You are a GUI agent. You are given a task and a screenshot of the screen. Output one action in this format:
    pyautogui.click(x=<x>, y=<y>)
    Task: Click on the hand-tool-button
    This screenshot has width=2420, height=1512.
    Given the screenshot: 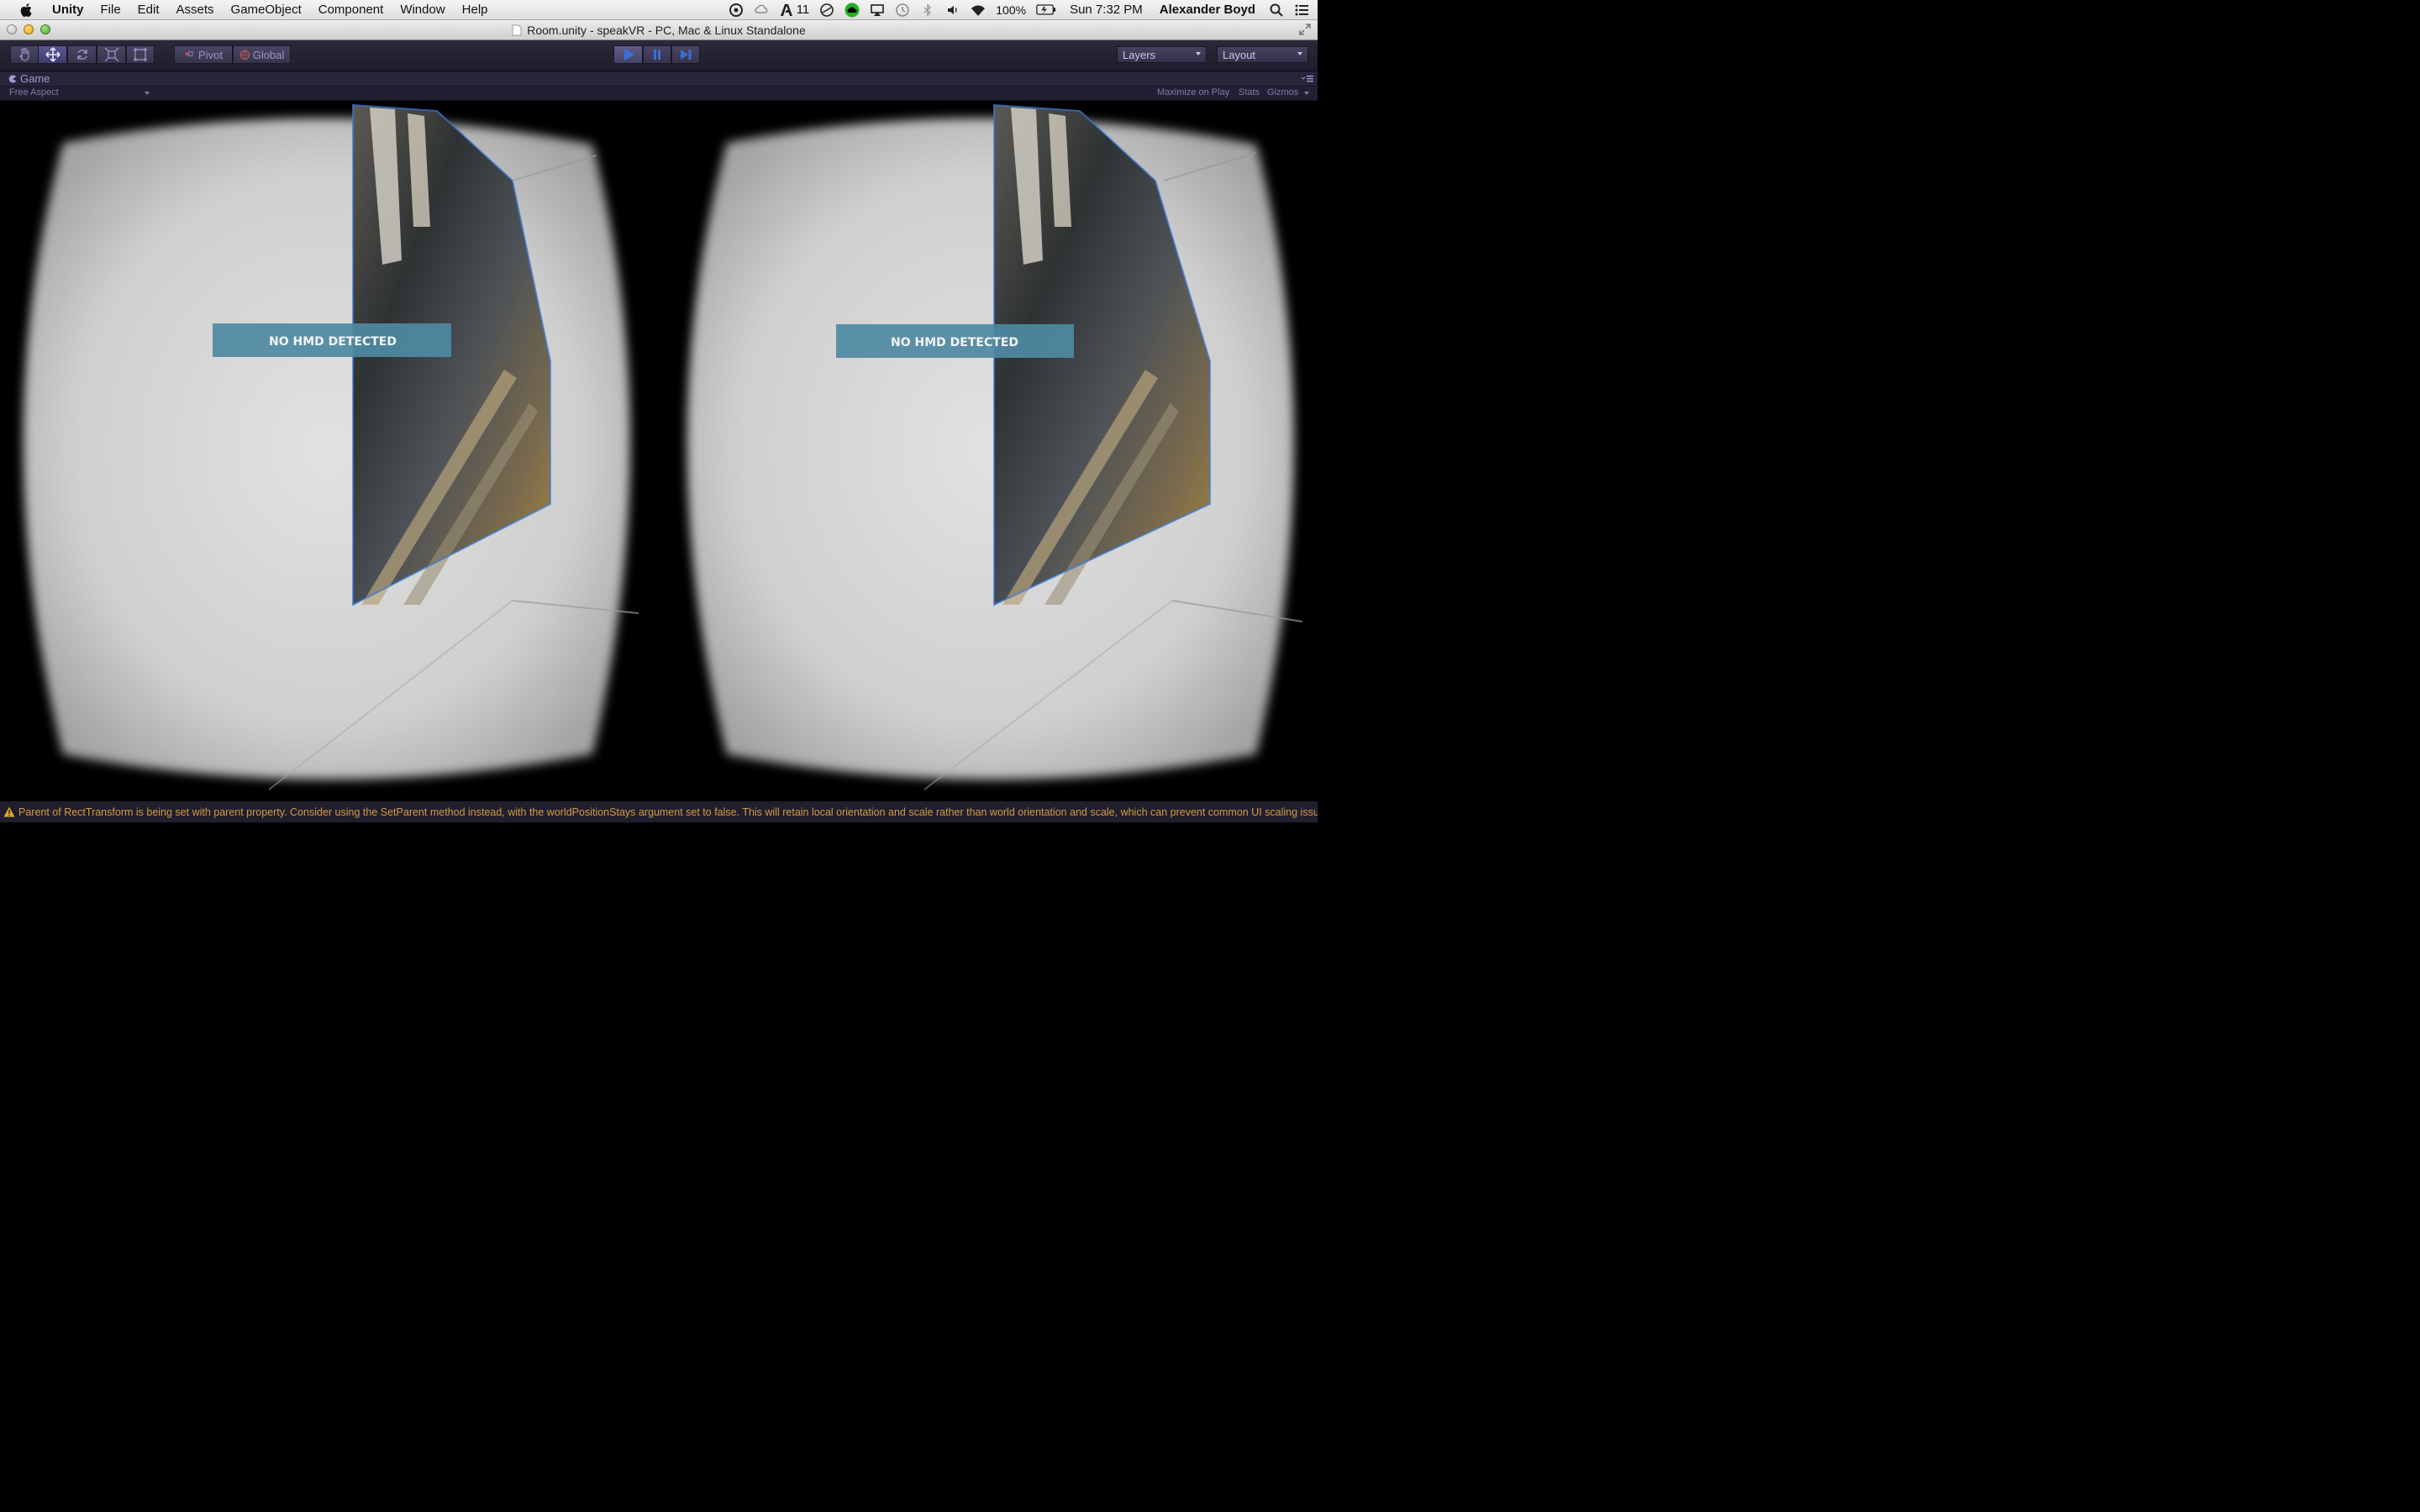 What is the action you would take?
    pyautogui.click(x=24, y=54)
    